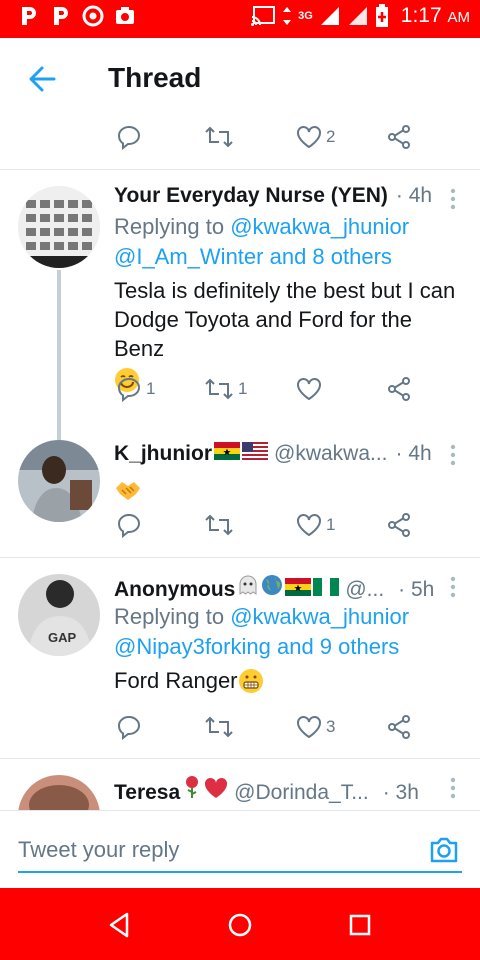 This screenshot has height=960, width=480. What do you see at coordinates (120, 925) in the screenshot?
I see `back-triangle-icon` at bounding box center [120, 925].